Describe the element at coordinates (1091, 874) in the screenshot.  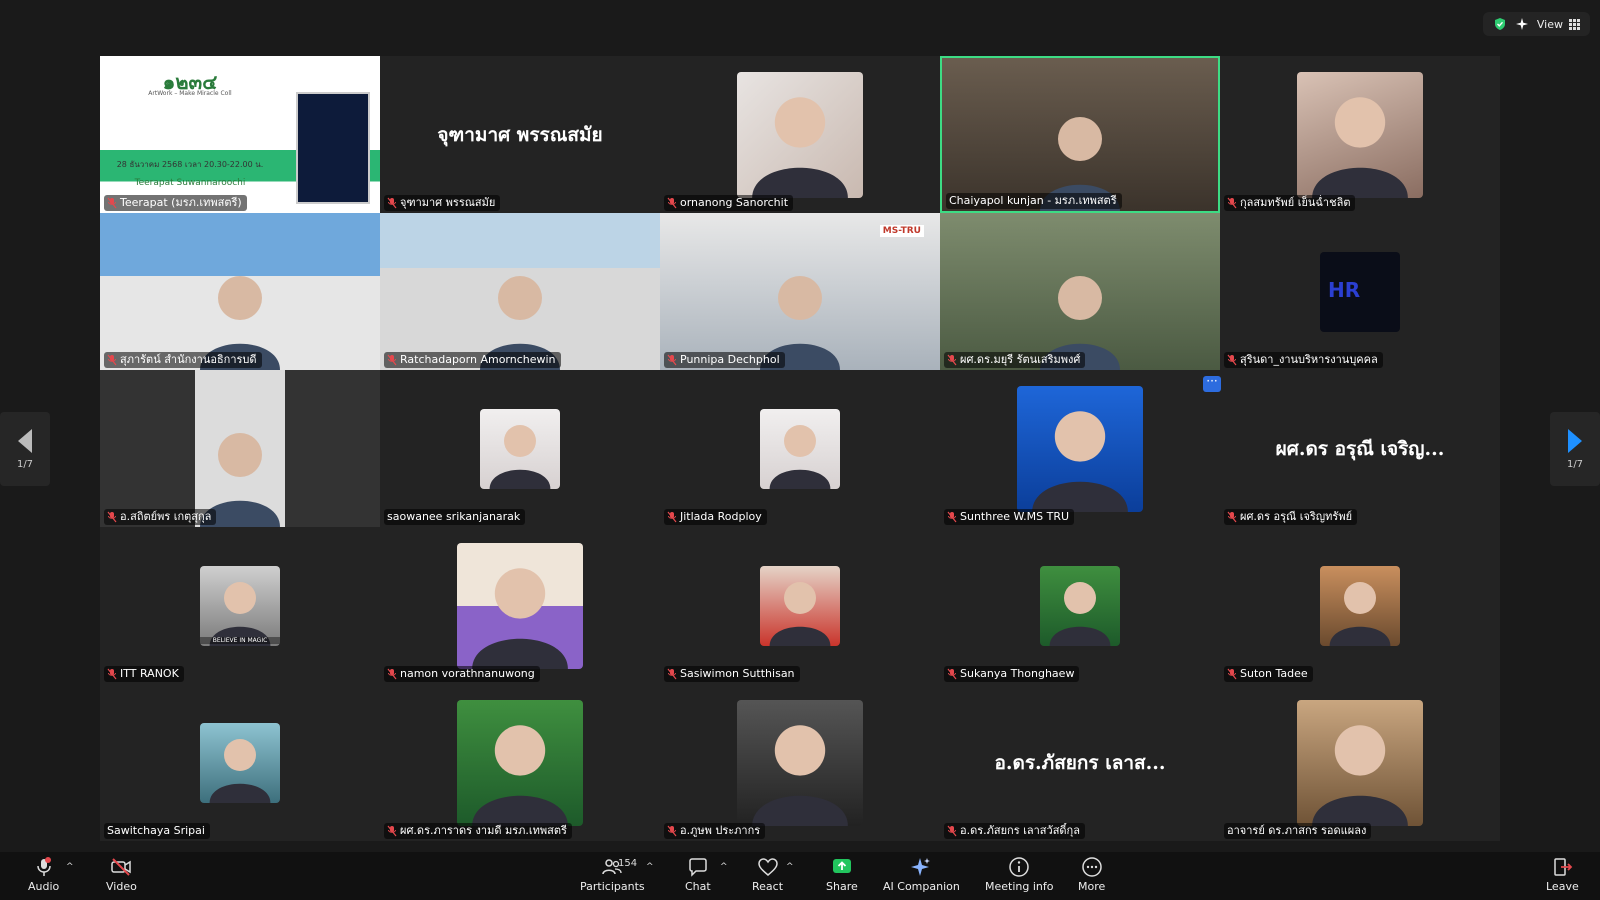
I see `more-button: More` at that location.